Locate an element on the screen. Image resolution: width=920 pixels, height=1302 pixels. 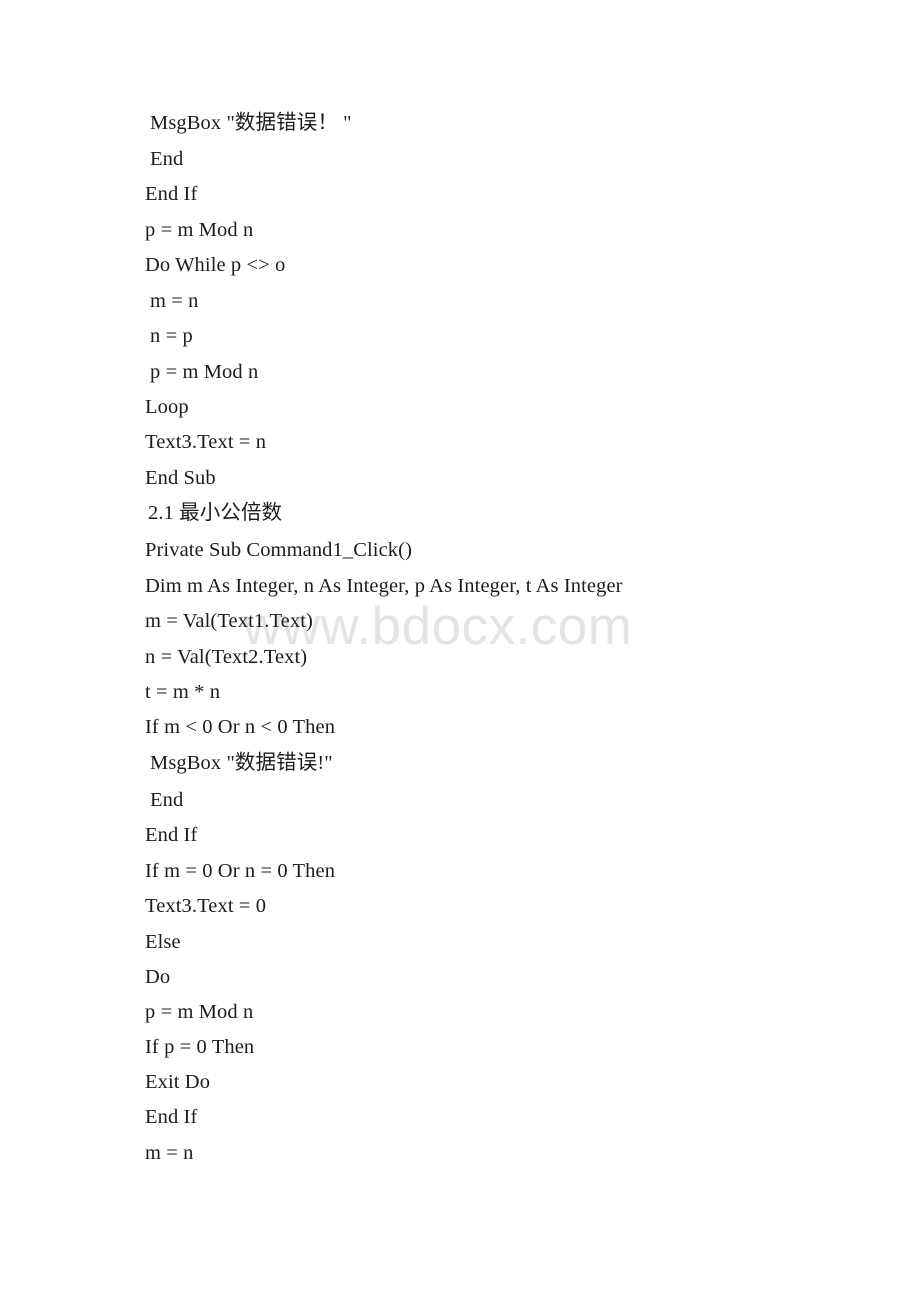
code-line: End Sub is located at coordinates (180, 478).